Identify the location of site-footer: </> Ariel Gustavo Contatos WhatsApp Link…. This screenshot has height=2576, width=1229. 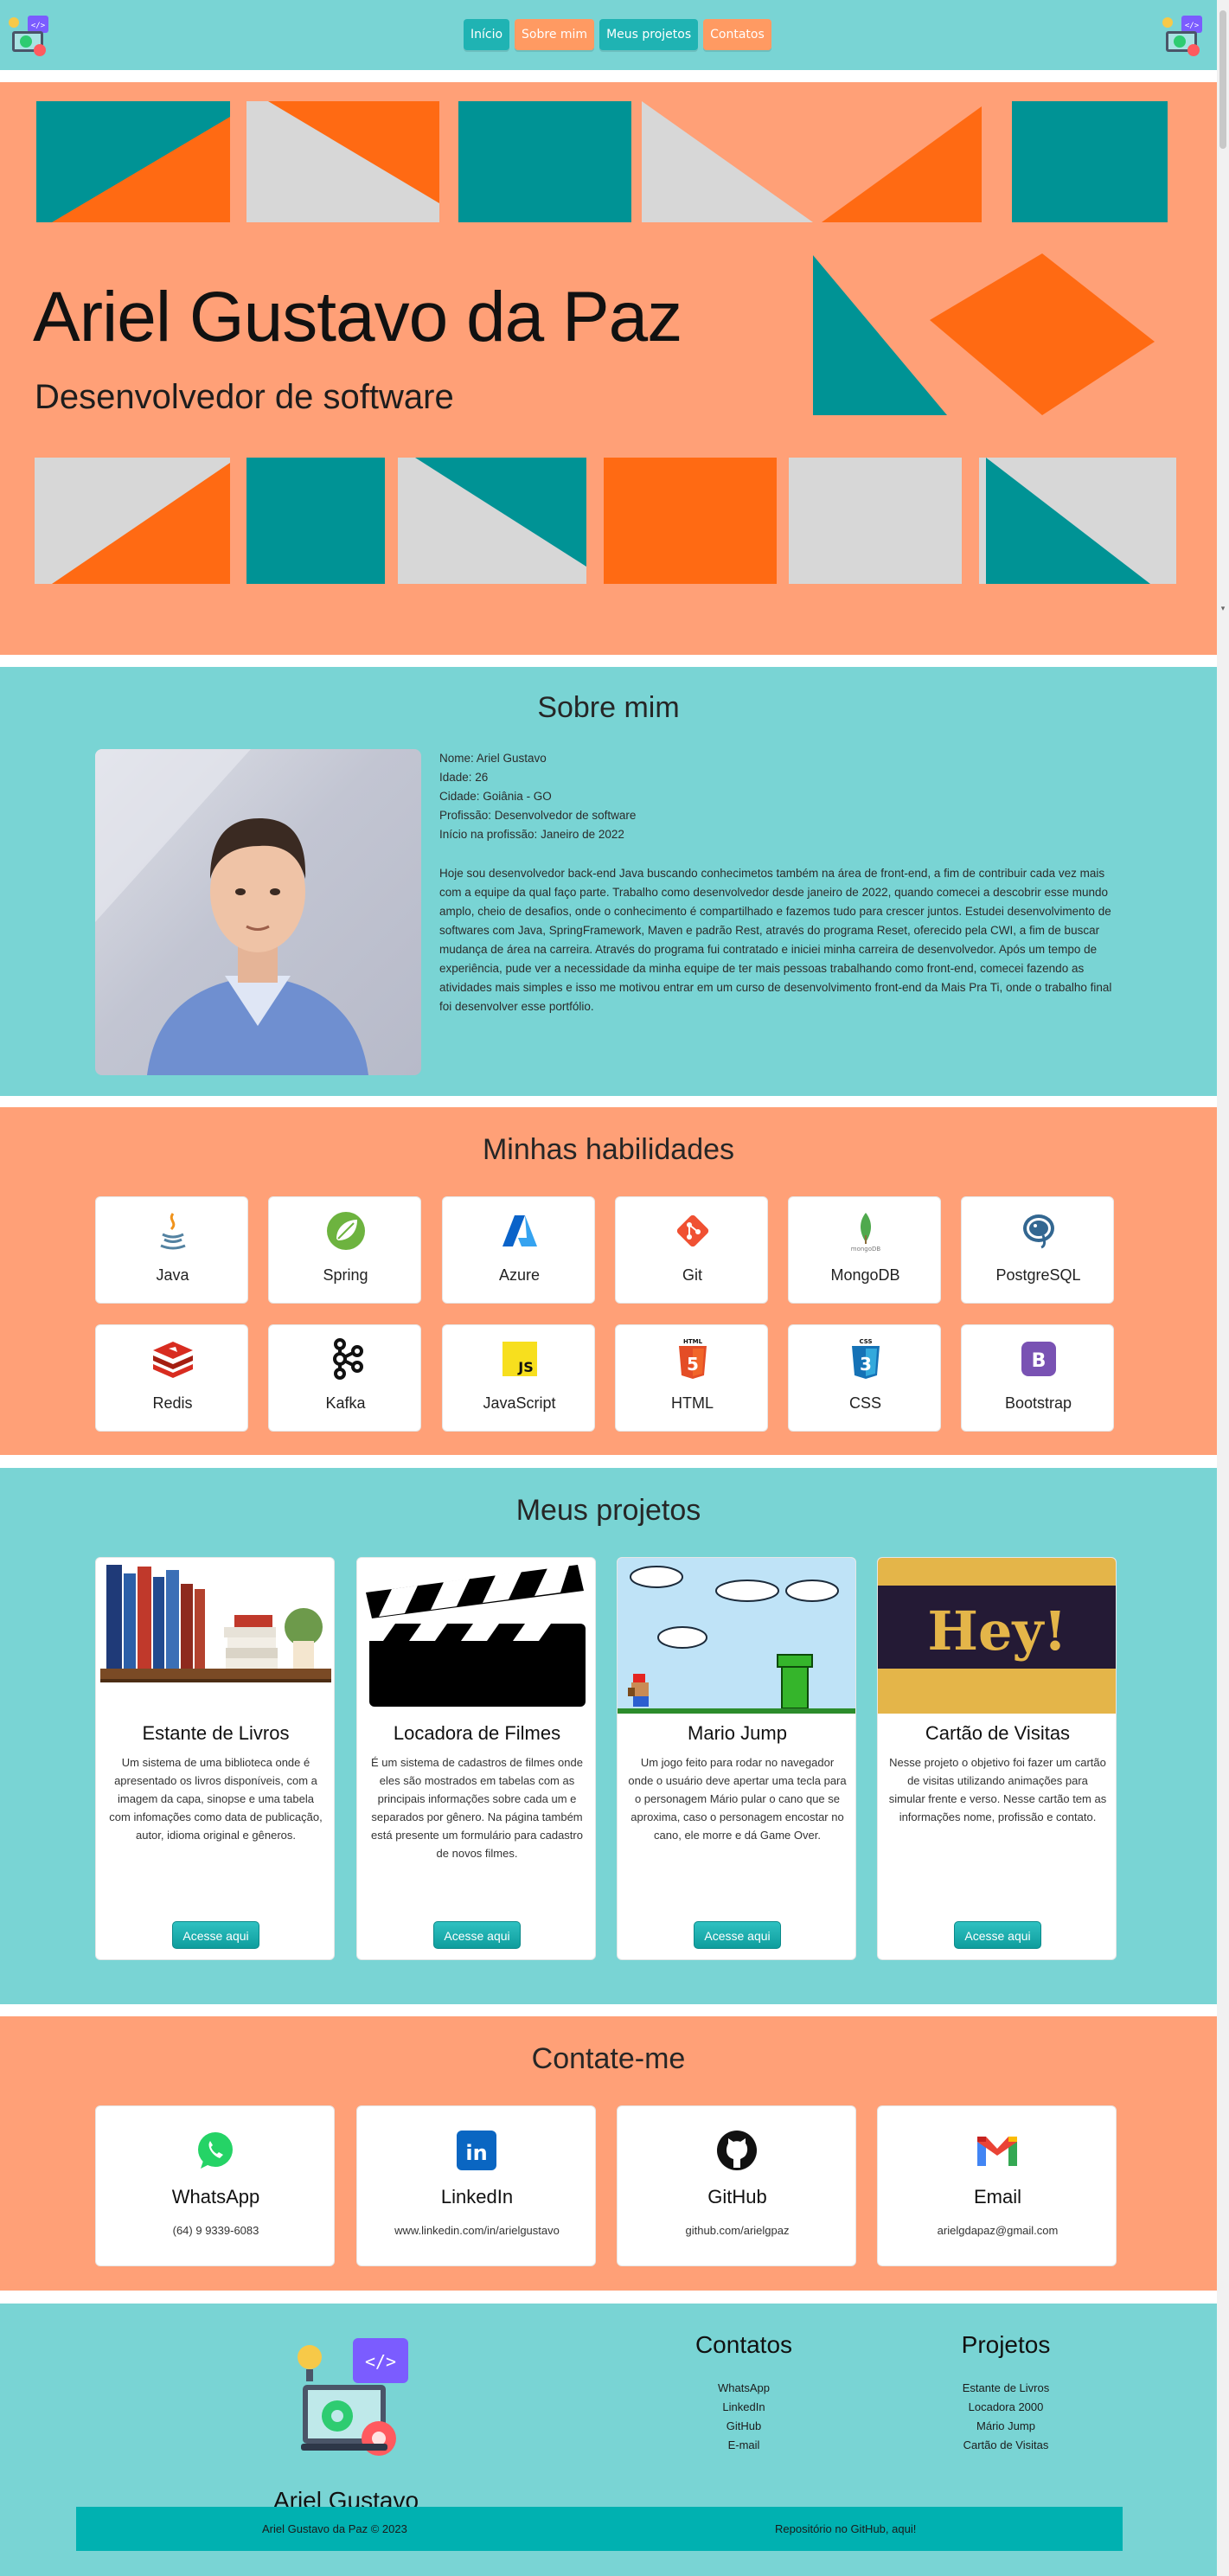
(608, 2440).